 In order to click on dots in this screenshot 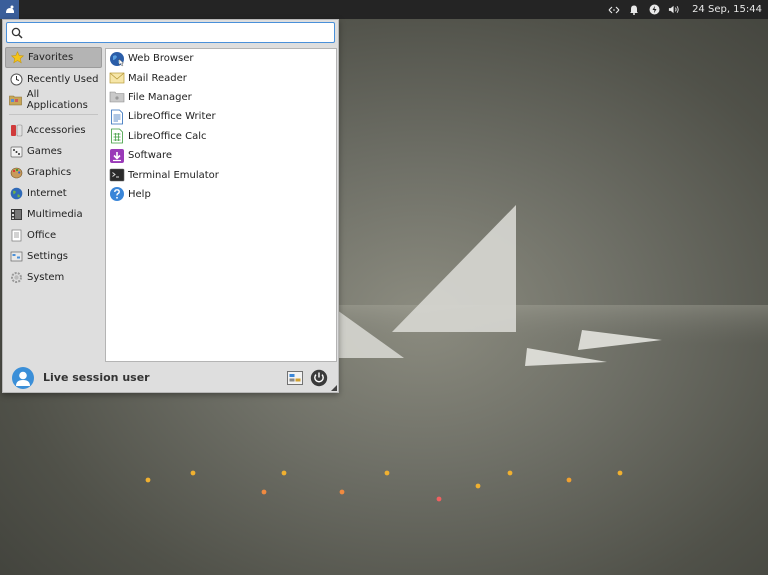, I will do `click(384, 486)`.